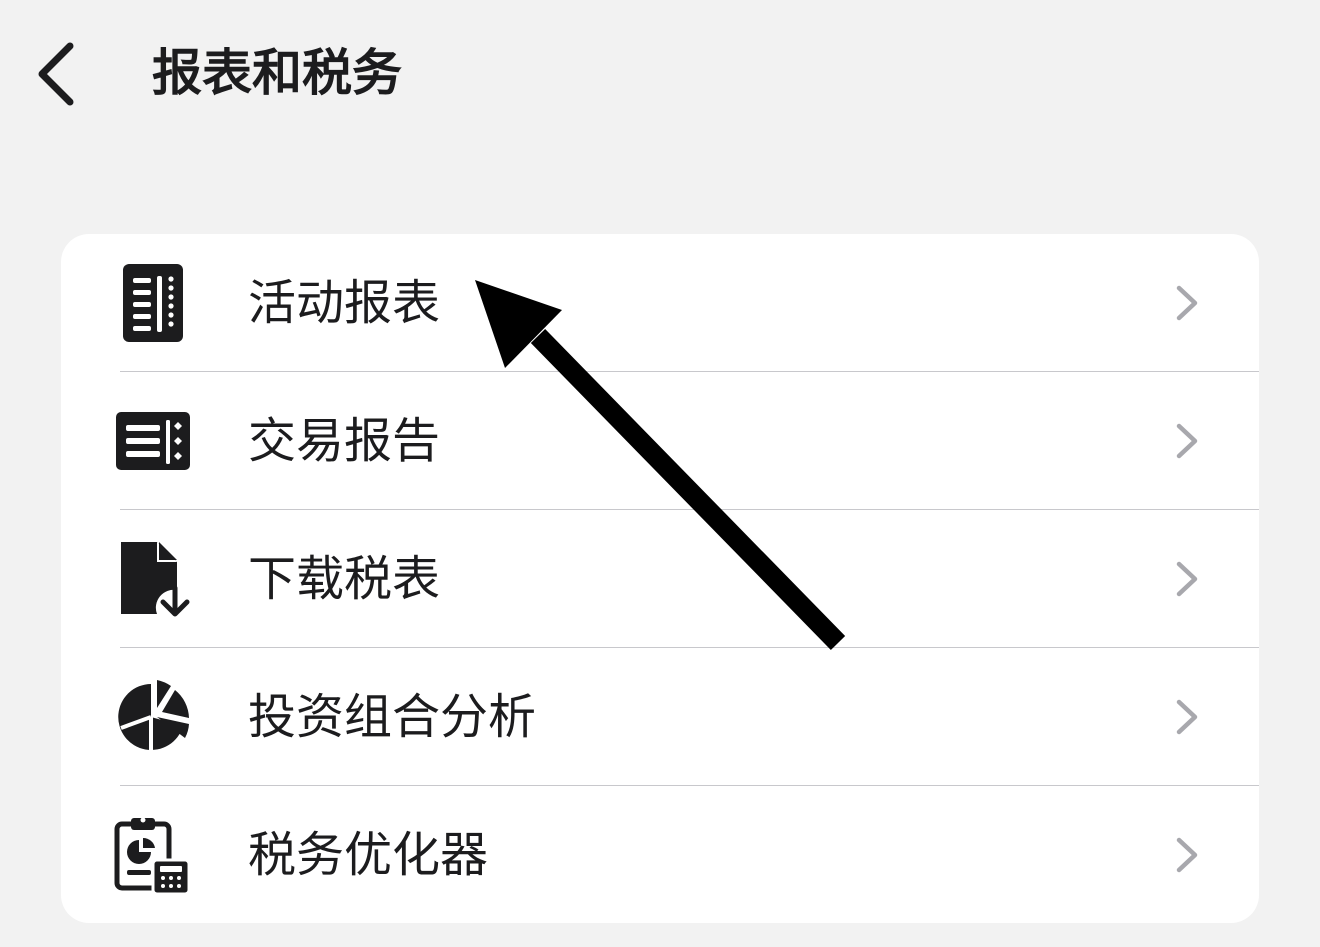 The image size is (1320, 947). I want to click on menu-item-tax-optimizer: 税务优化器, so click(660, 854).